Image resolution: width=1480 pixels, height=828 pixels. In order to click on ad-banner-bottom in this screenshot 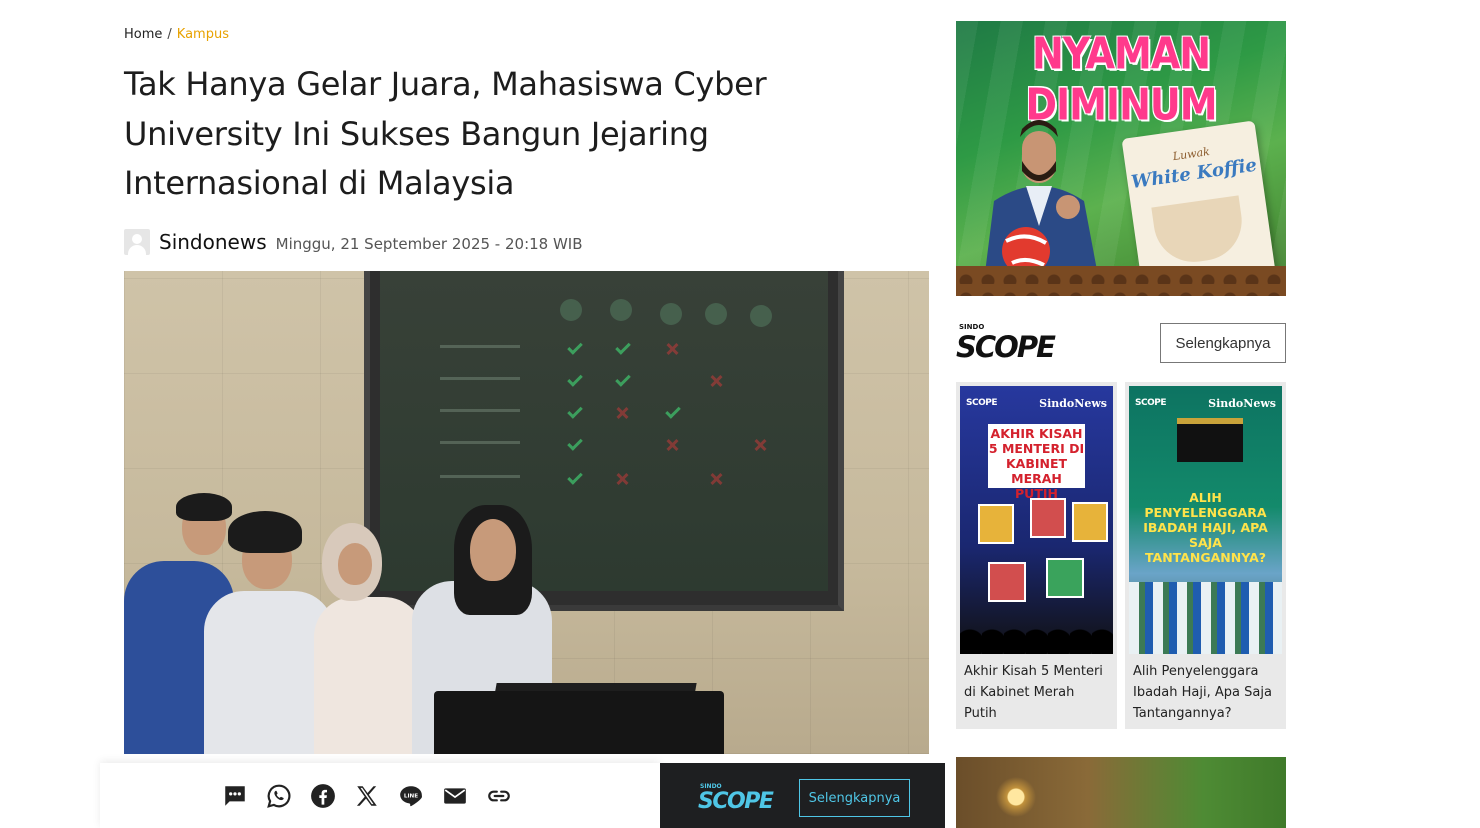, I will do `click(1121, 792)`.